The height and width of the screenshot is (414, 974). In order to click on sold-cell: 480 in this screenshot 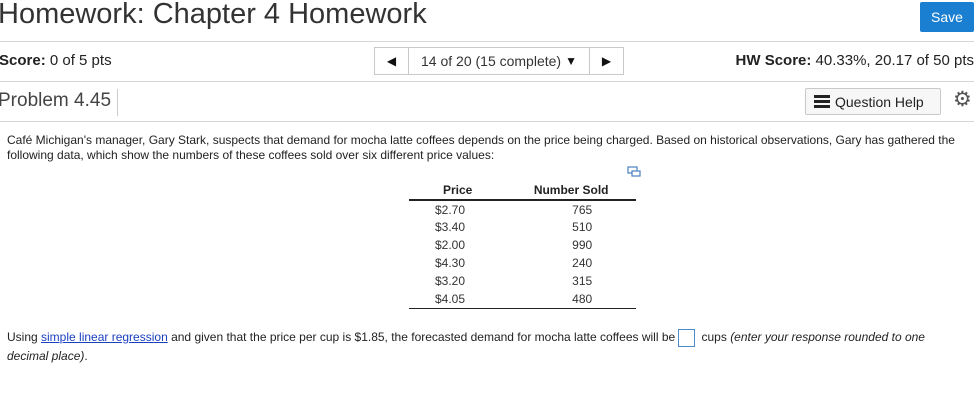, I will do `click(571, 299)`.